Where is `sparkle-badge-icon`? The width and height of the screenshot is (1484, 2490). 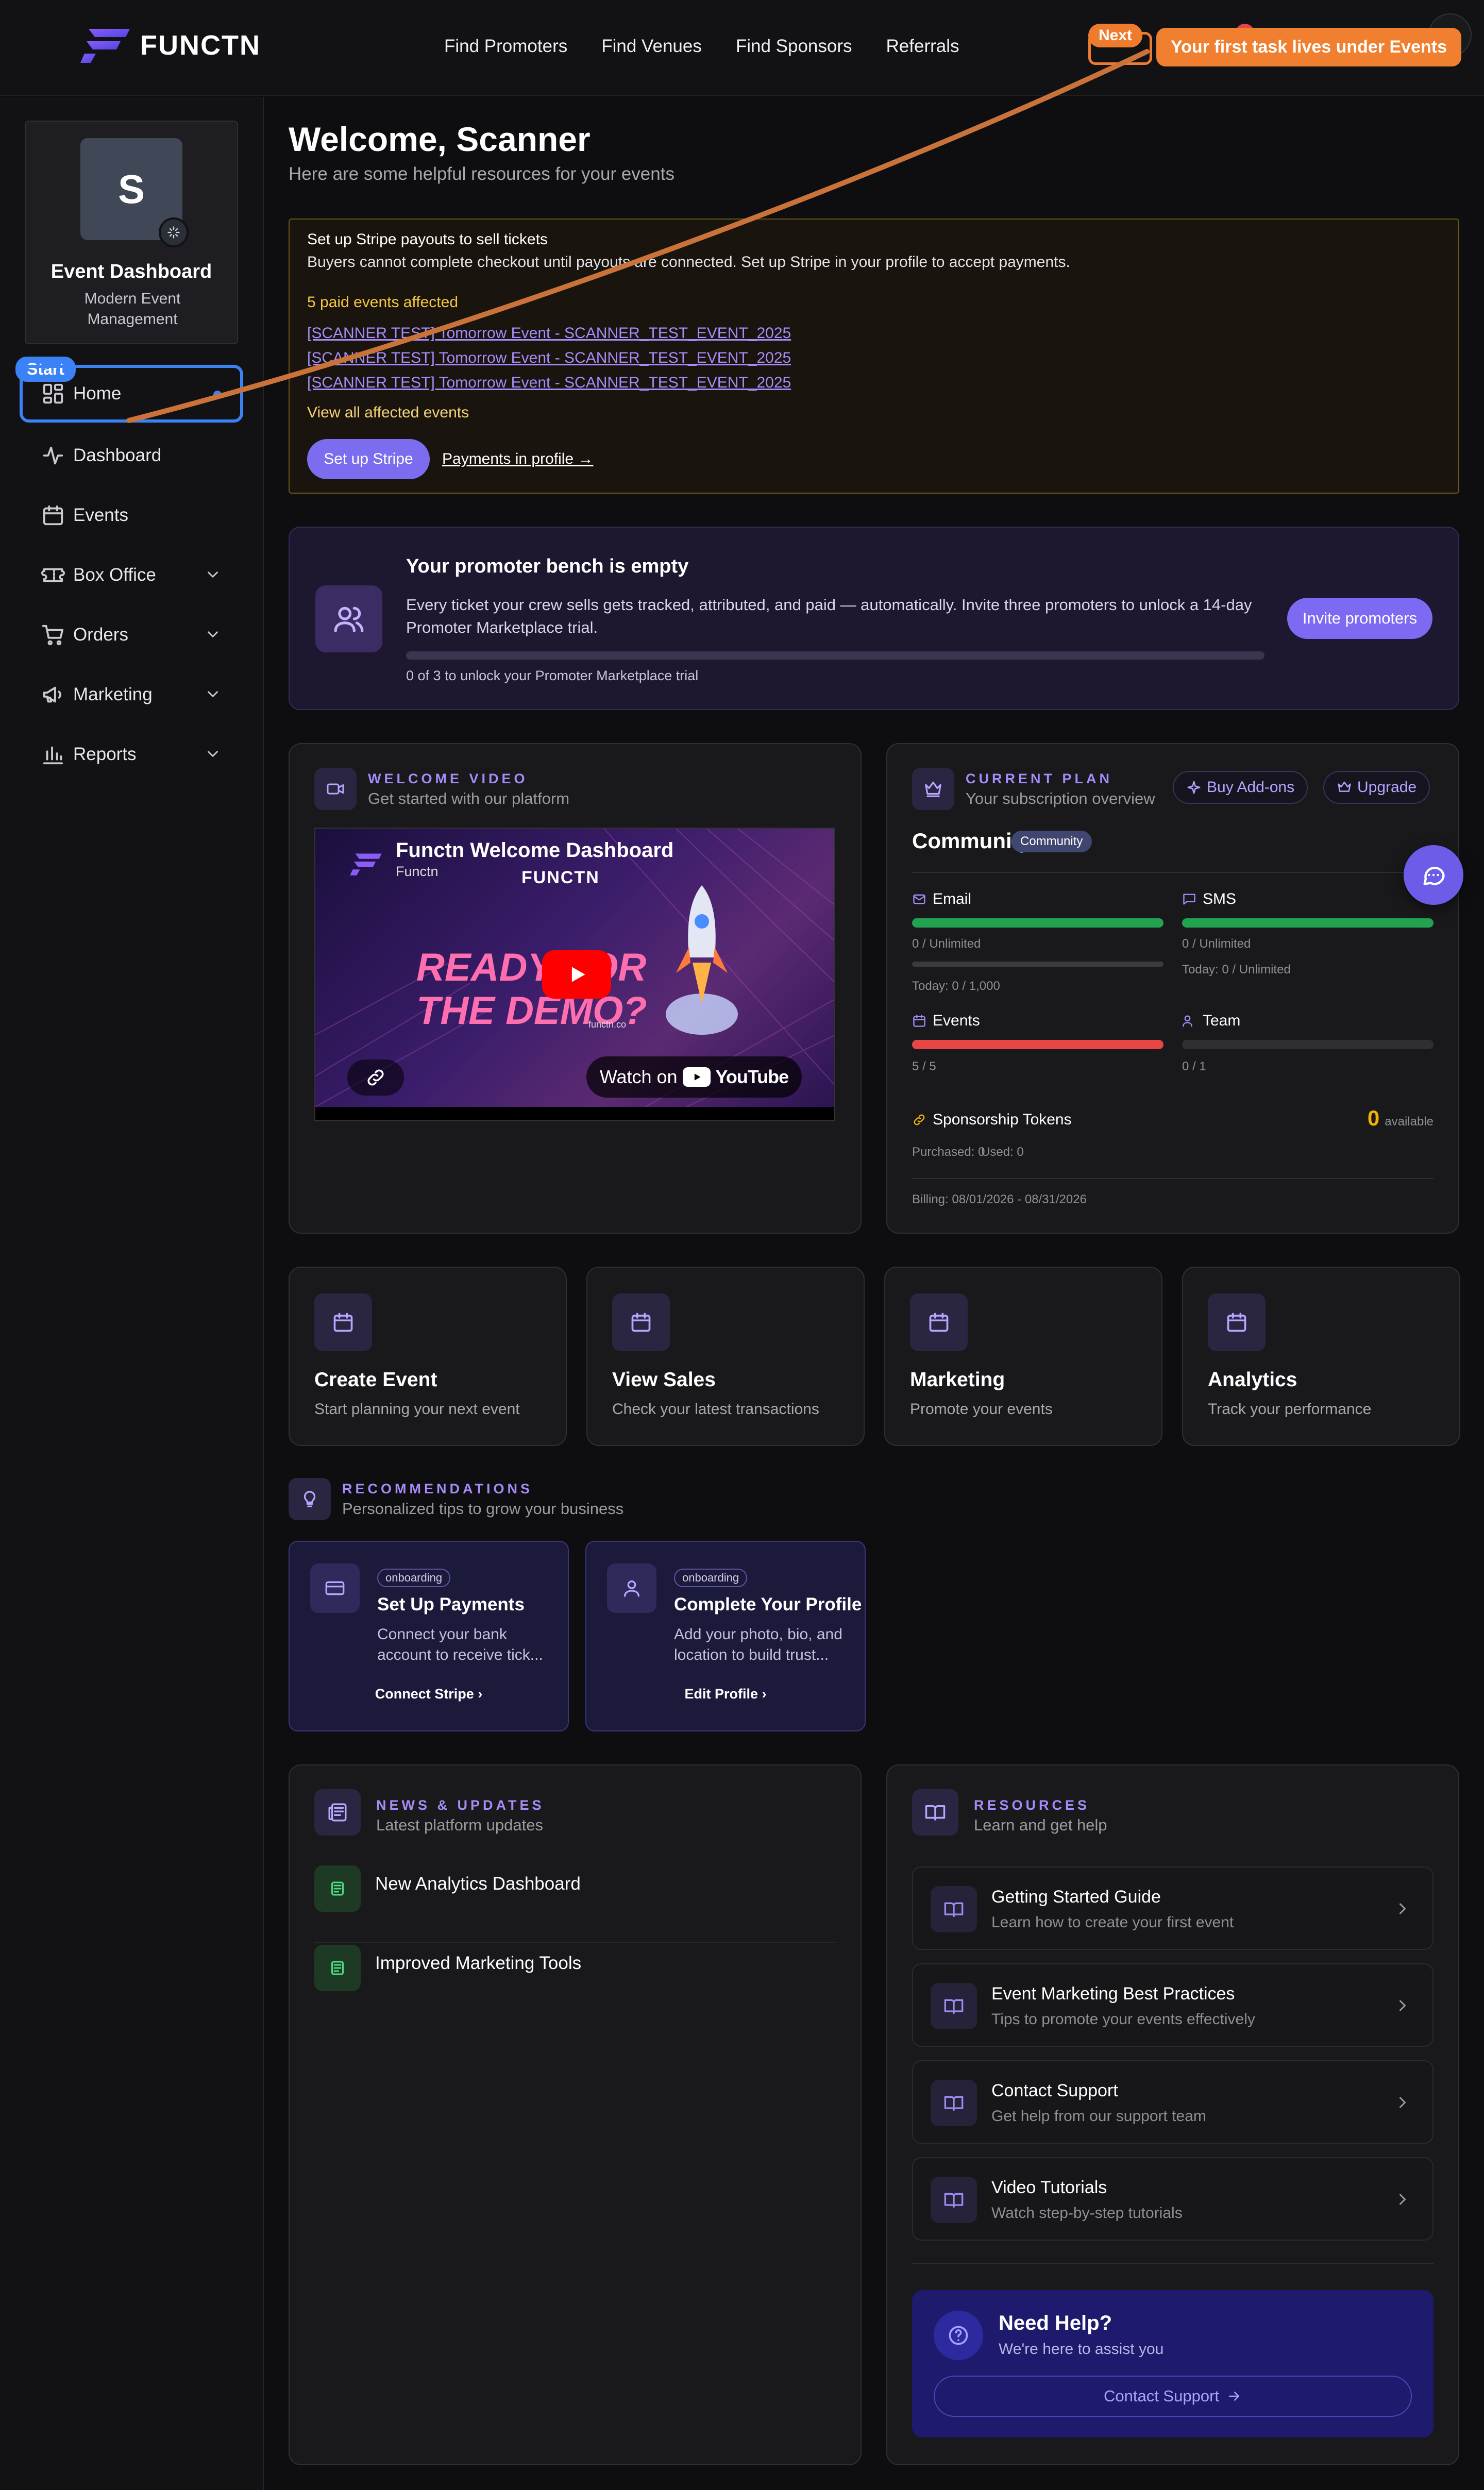
sparkle-badge-icon is located at coordinates (174, 232).